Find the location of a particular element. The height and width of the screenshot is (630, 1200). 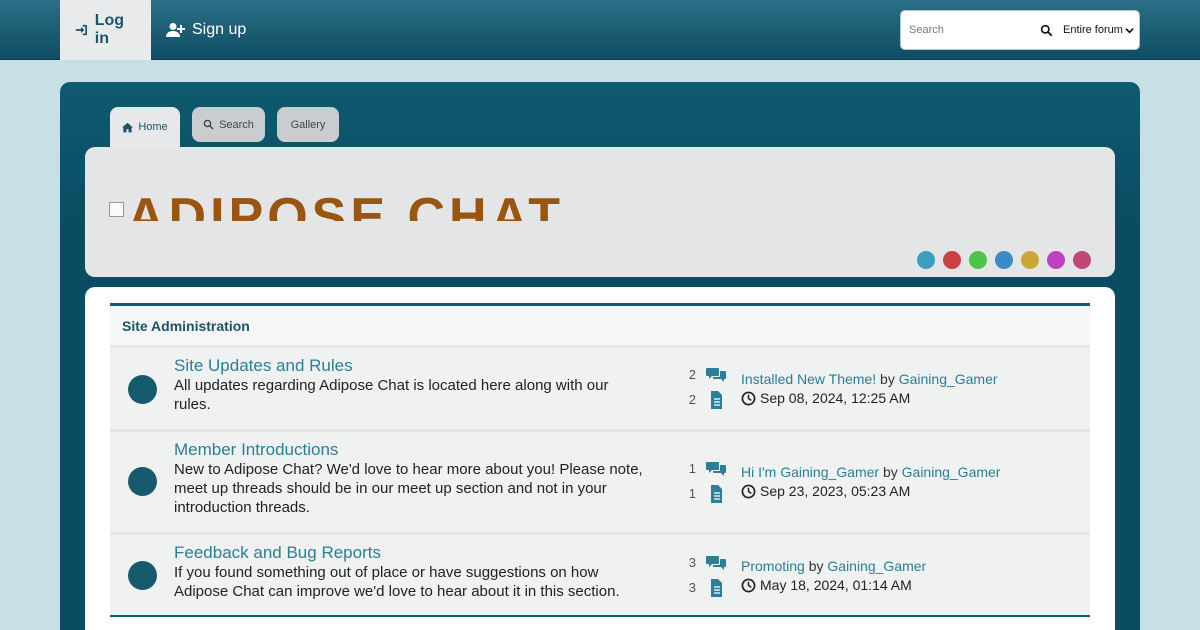

home-icon is located at coordinates (128, 127).